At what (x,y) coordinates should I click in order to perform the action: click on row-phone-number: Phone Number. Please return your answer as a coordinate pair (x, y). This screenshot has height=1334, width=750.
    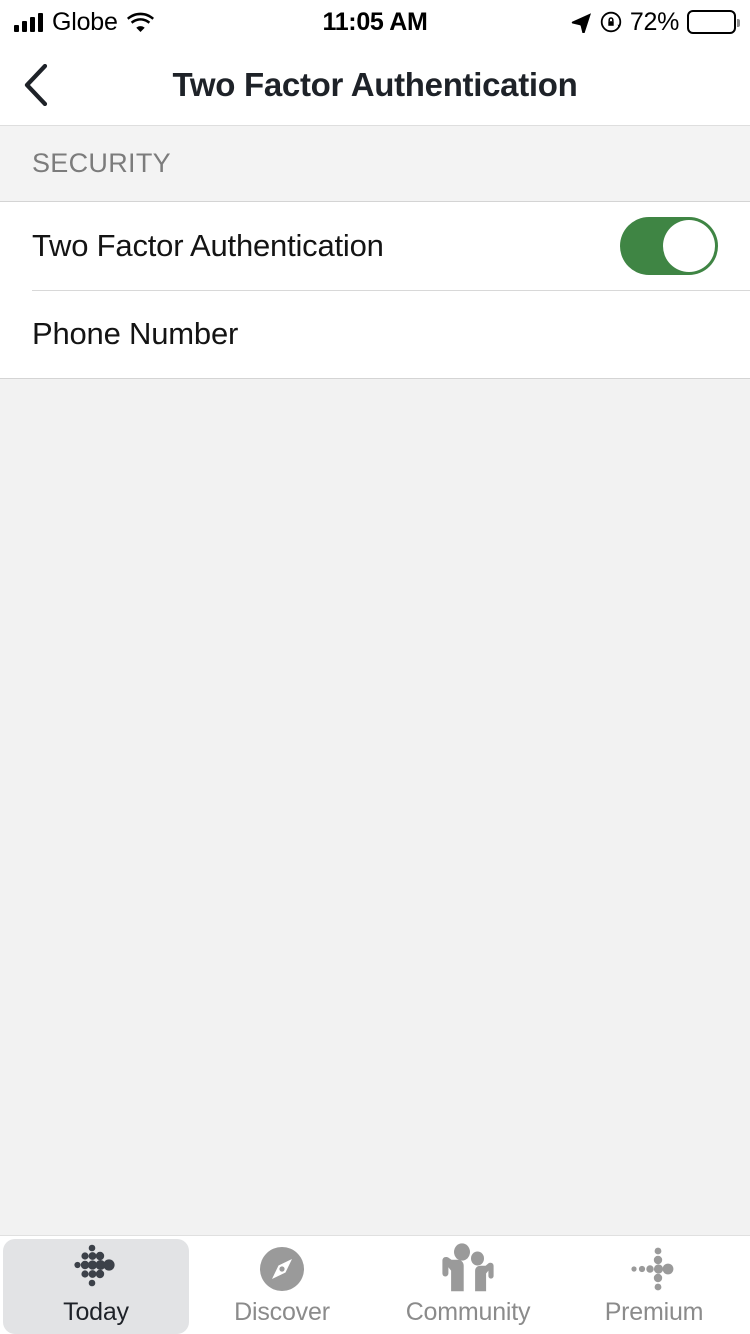
    Looking at the image, I should click on (375, 334).